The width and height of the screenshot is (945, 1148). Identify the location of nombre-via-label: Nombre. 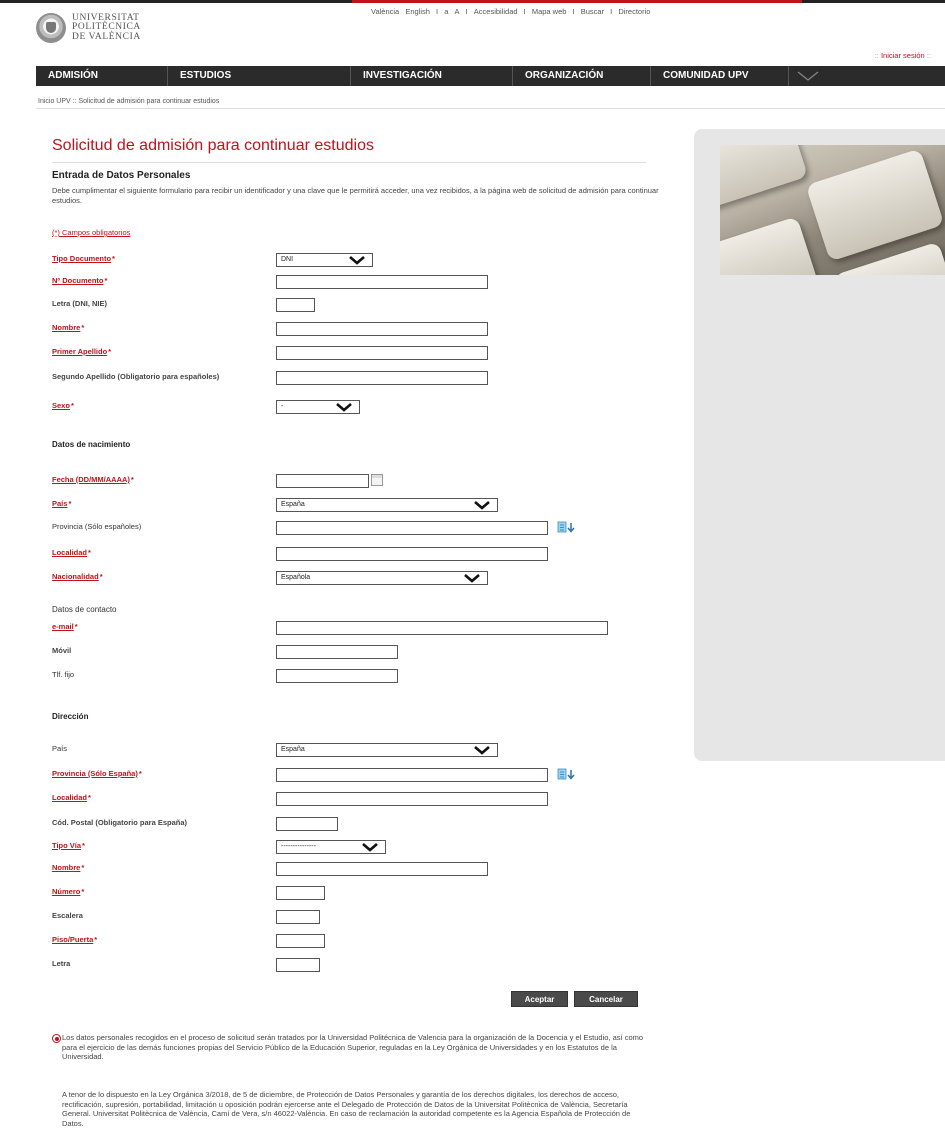
(68, 867).